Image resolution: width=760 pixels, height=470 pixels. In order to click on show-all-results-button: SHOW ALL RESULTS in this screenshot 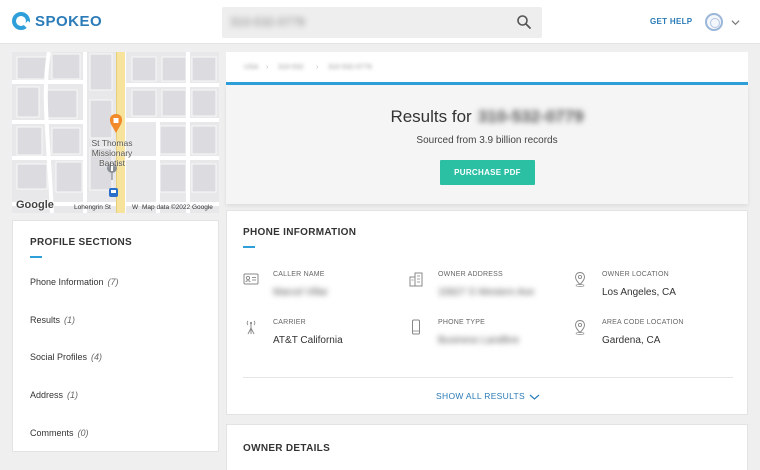, I will do `click(488, 396)`.